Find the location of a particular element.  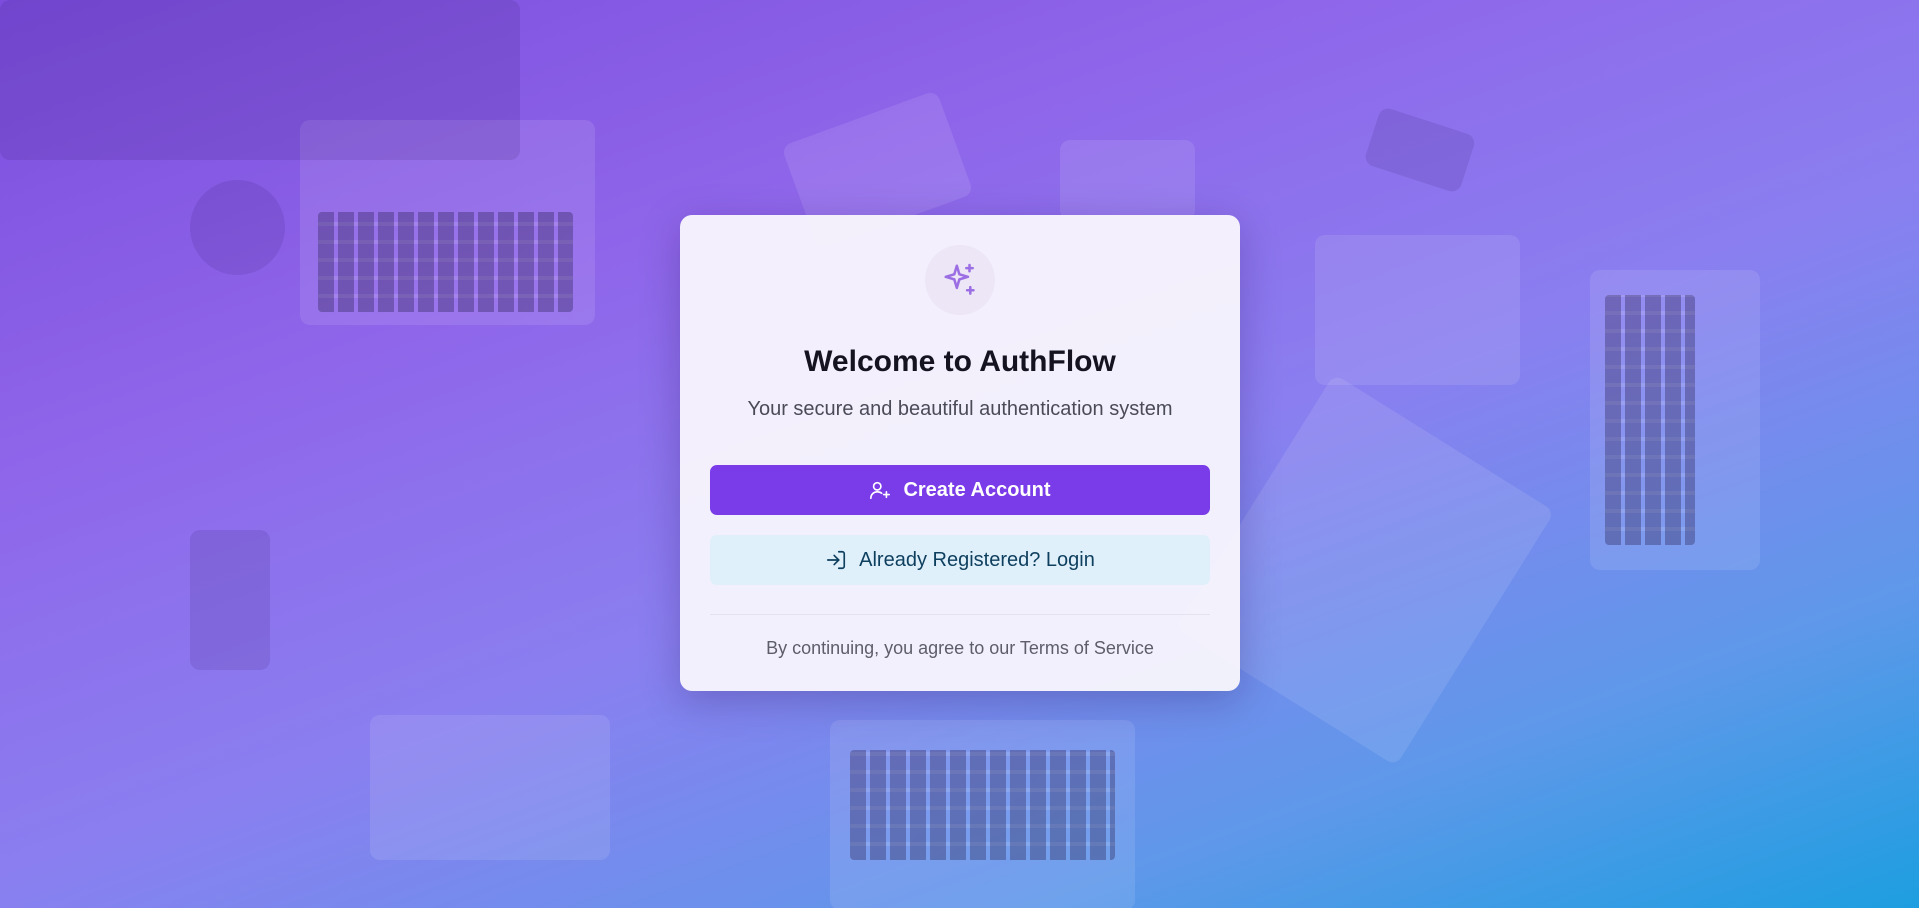

divider is located at coordinates (960, 614).